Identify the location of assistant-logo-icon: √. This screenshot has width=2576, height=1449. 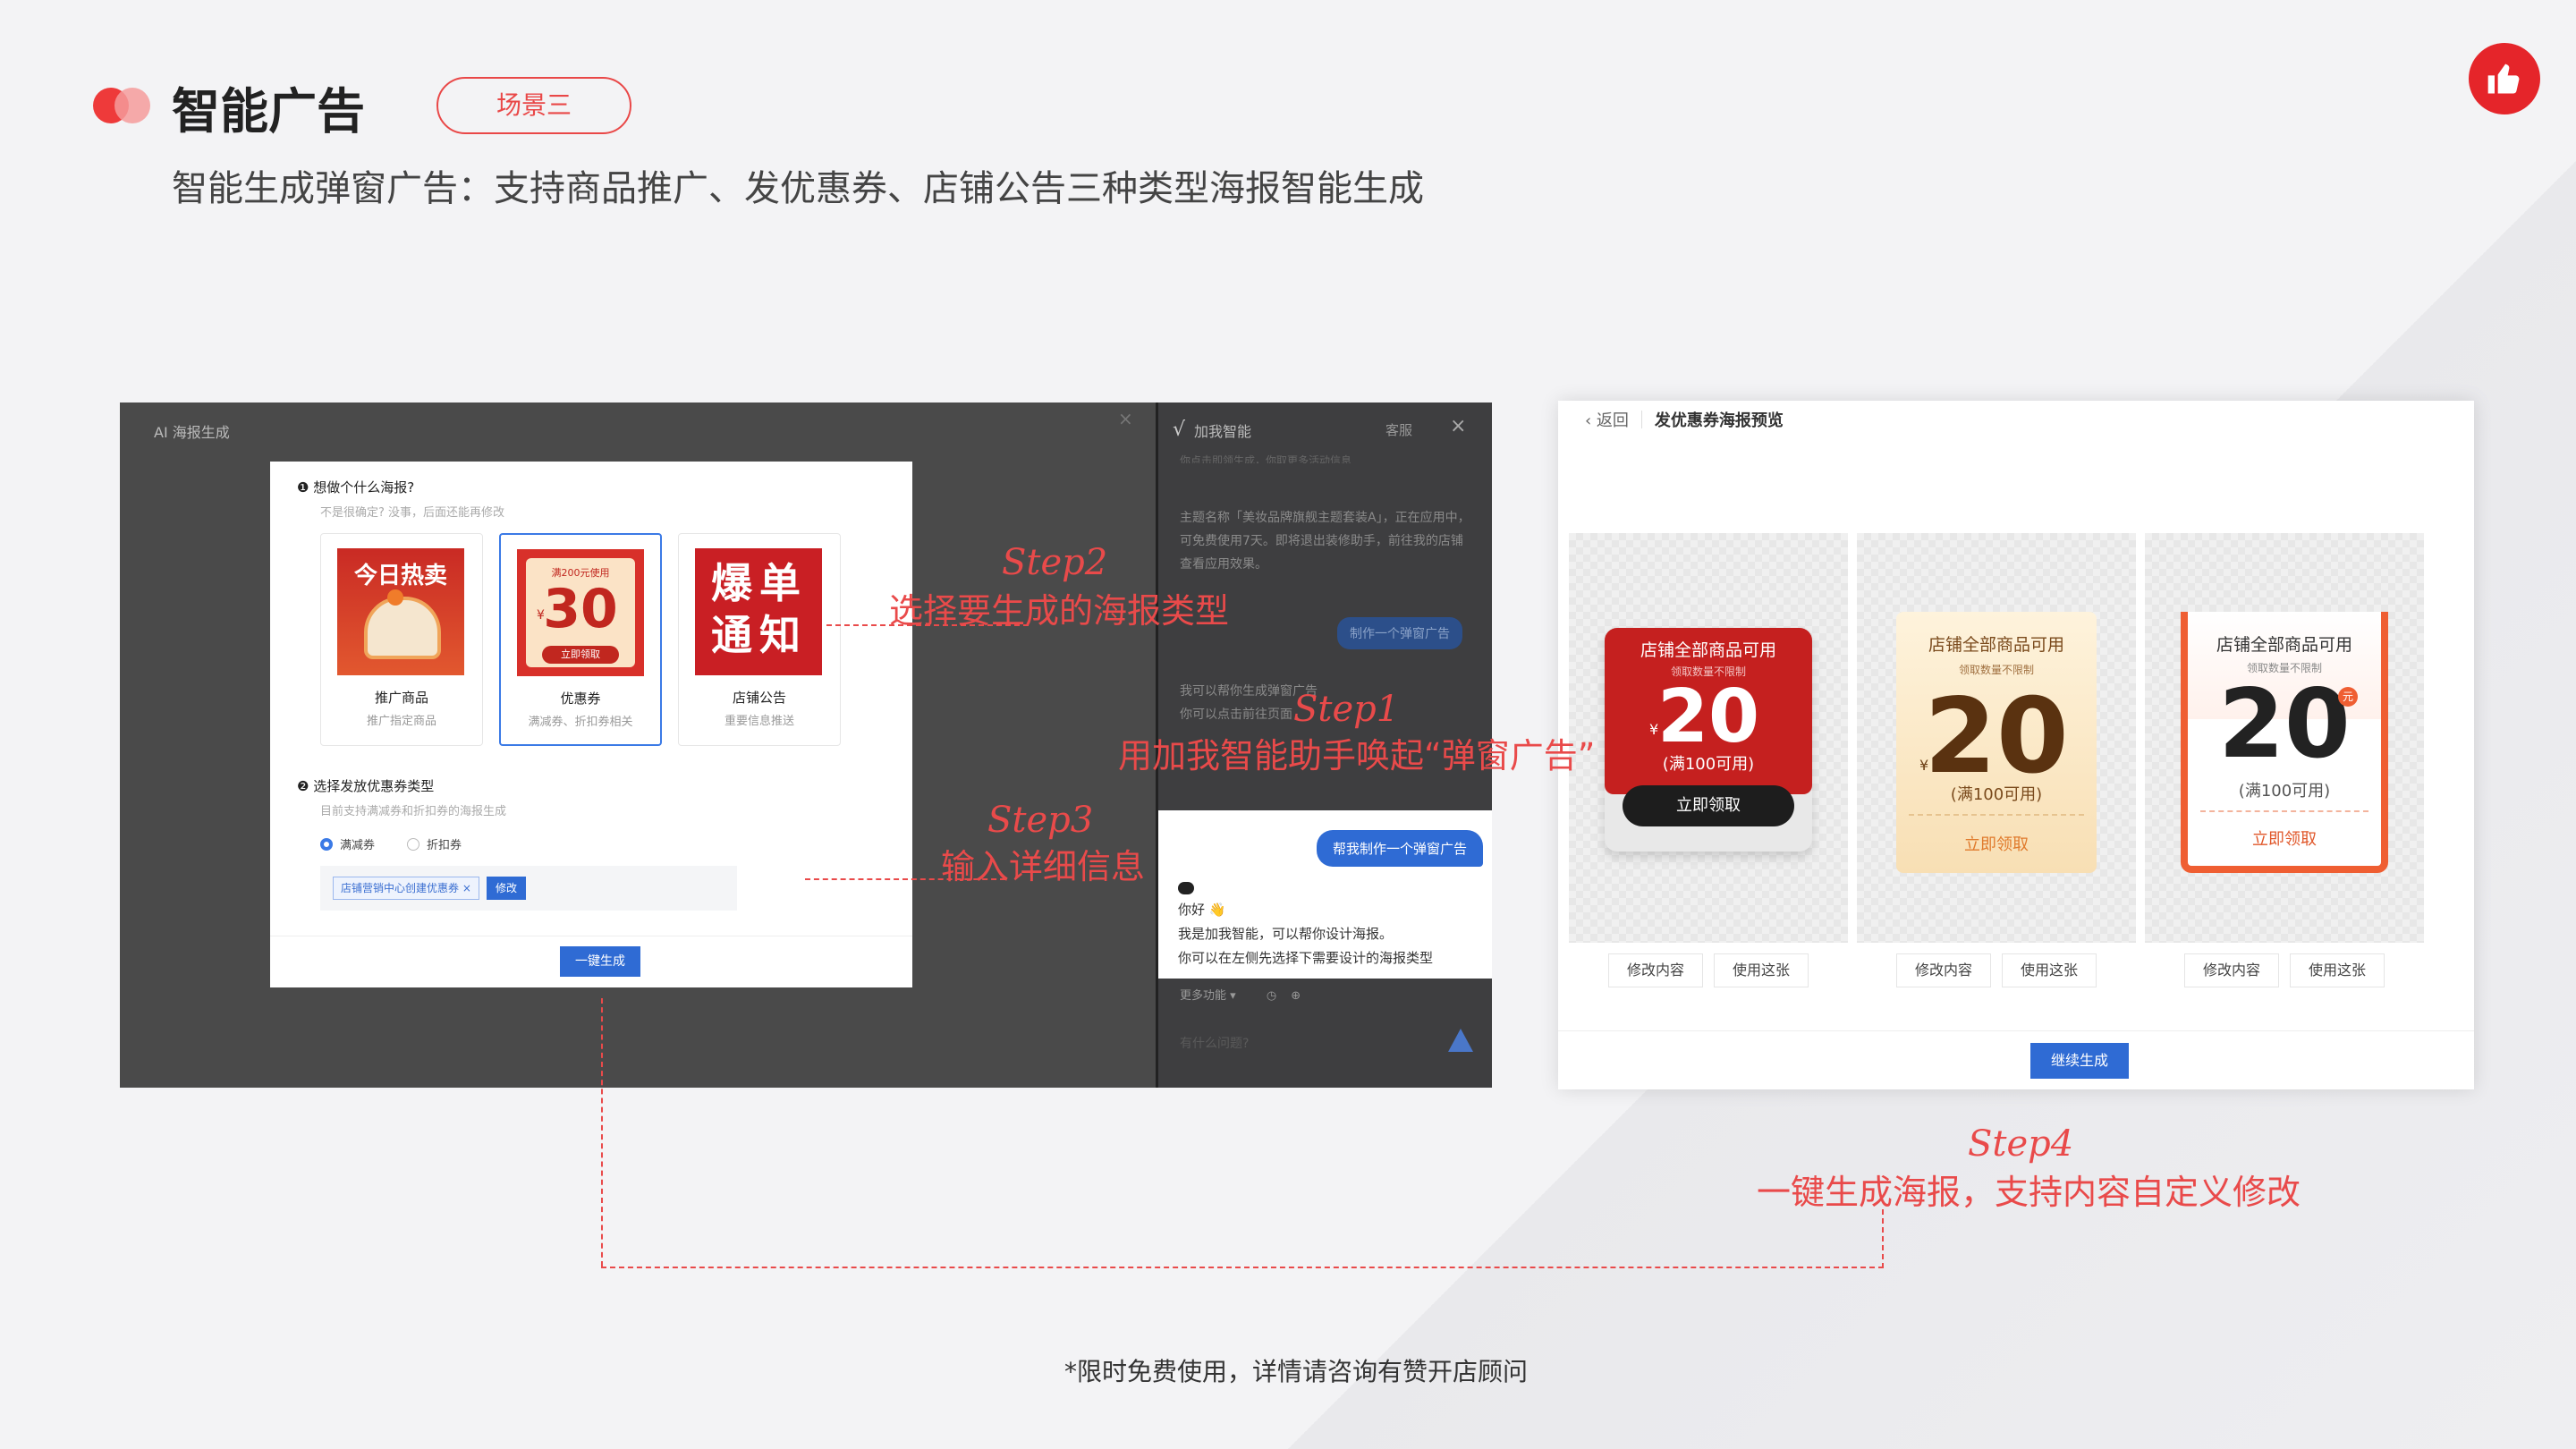
(1179, 430).